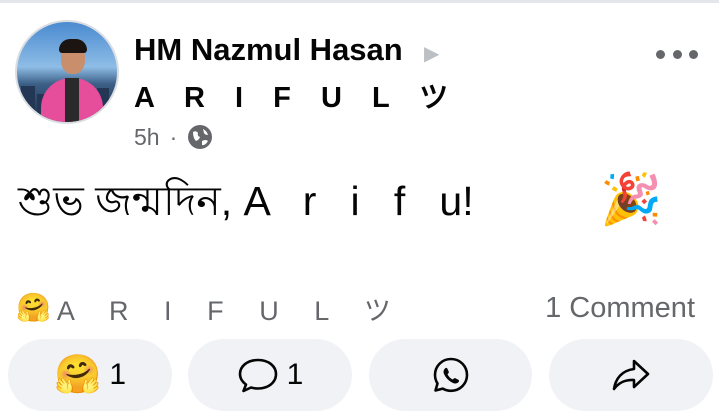  What do you see at coordinates (117, 374) in the screenshot?
I see `react-count: 1` at bounding box center [117, 374].